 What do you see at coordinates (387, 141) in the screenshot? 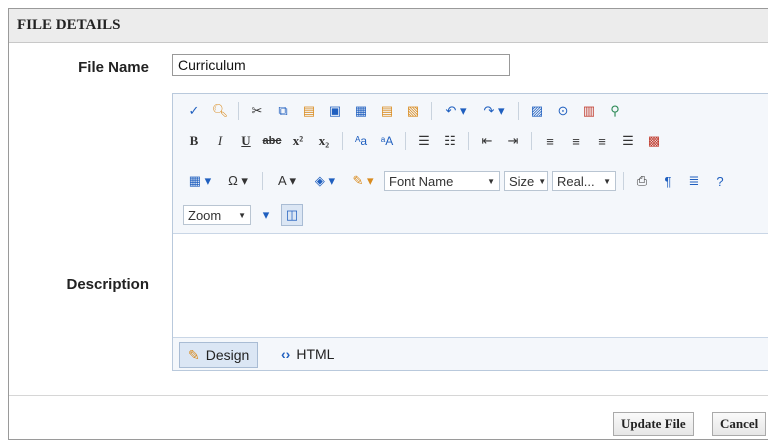
I see `lowercase-icon: ᵃA` at bounding box center [387, 141].